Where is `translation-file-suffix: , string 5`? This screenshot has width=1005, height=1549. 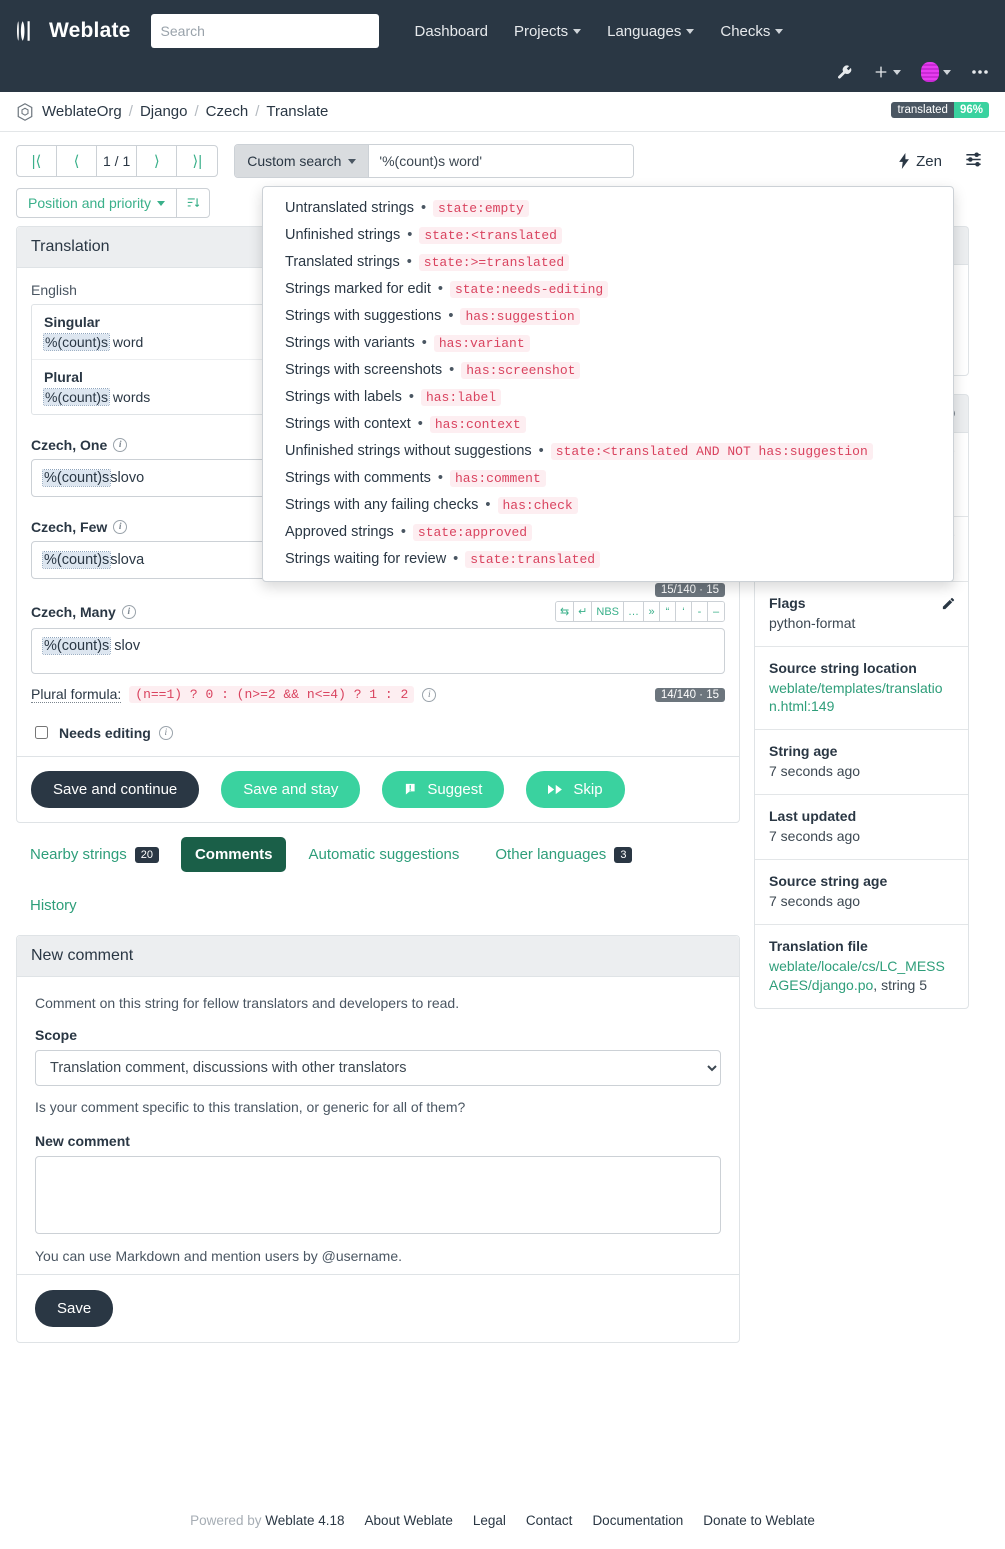
translation-file-suffix: , string 5 is located at coordinates (900, 984).